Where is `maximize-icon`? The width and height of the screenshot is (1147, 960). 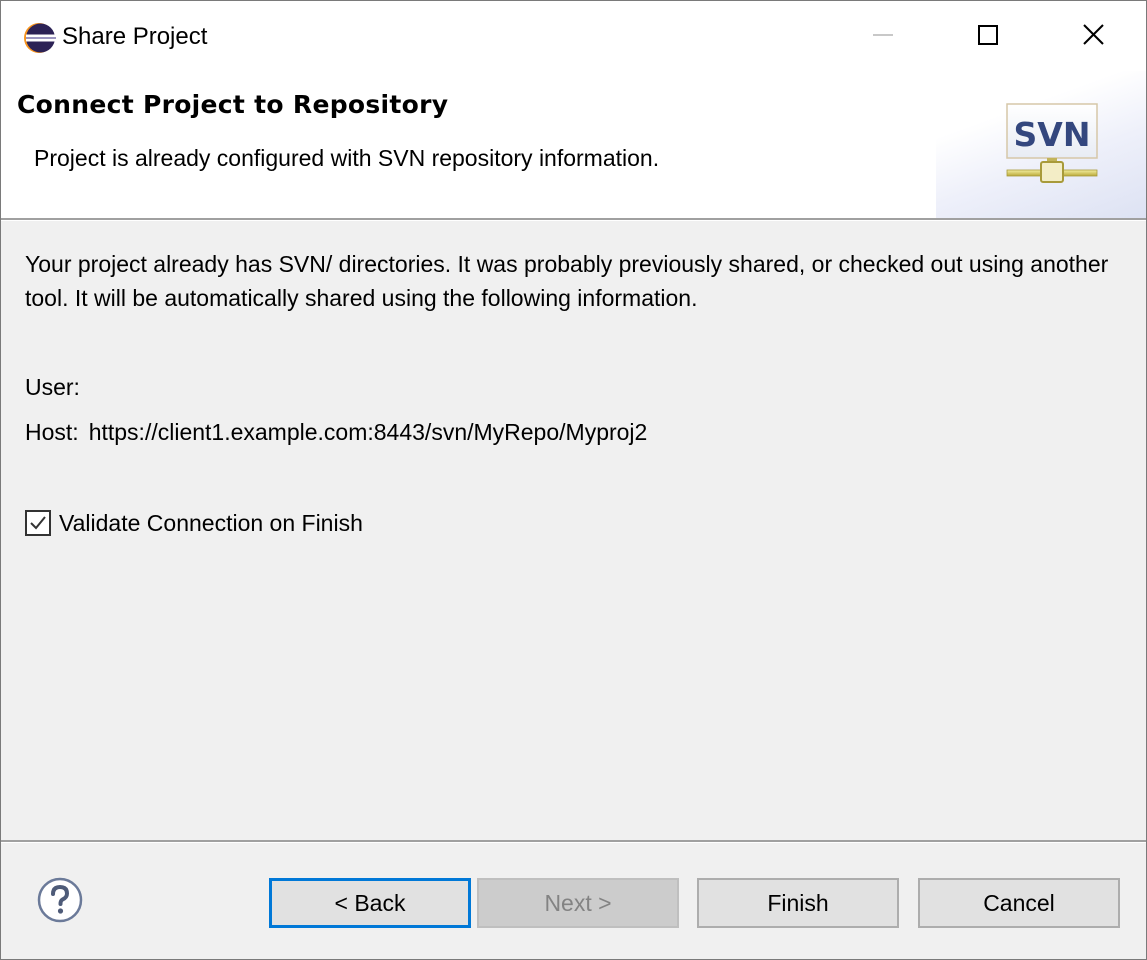
maximize-icon is located at coordinates (988, 35).